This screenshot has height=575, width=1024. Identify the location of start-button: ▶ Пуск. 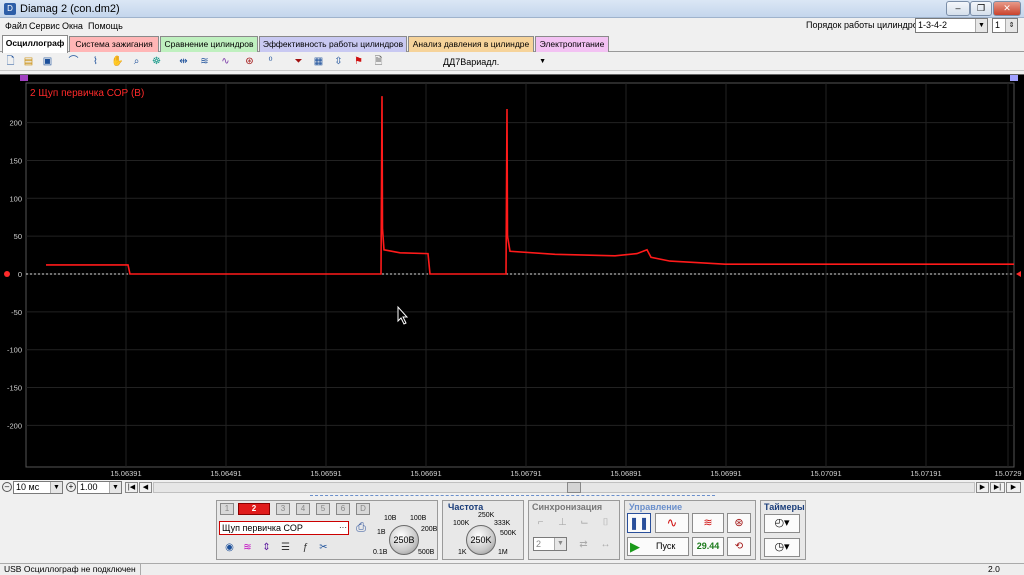
(658, 546).